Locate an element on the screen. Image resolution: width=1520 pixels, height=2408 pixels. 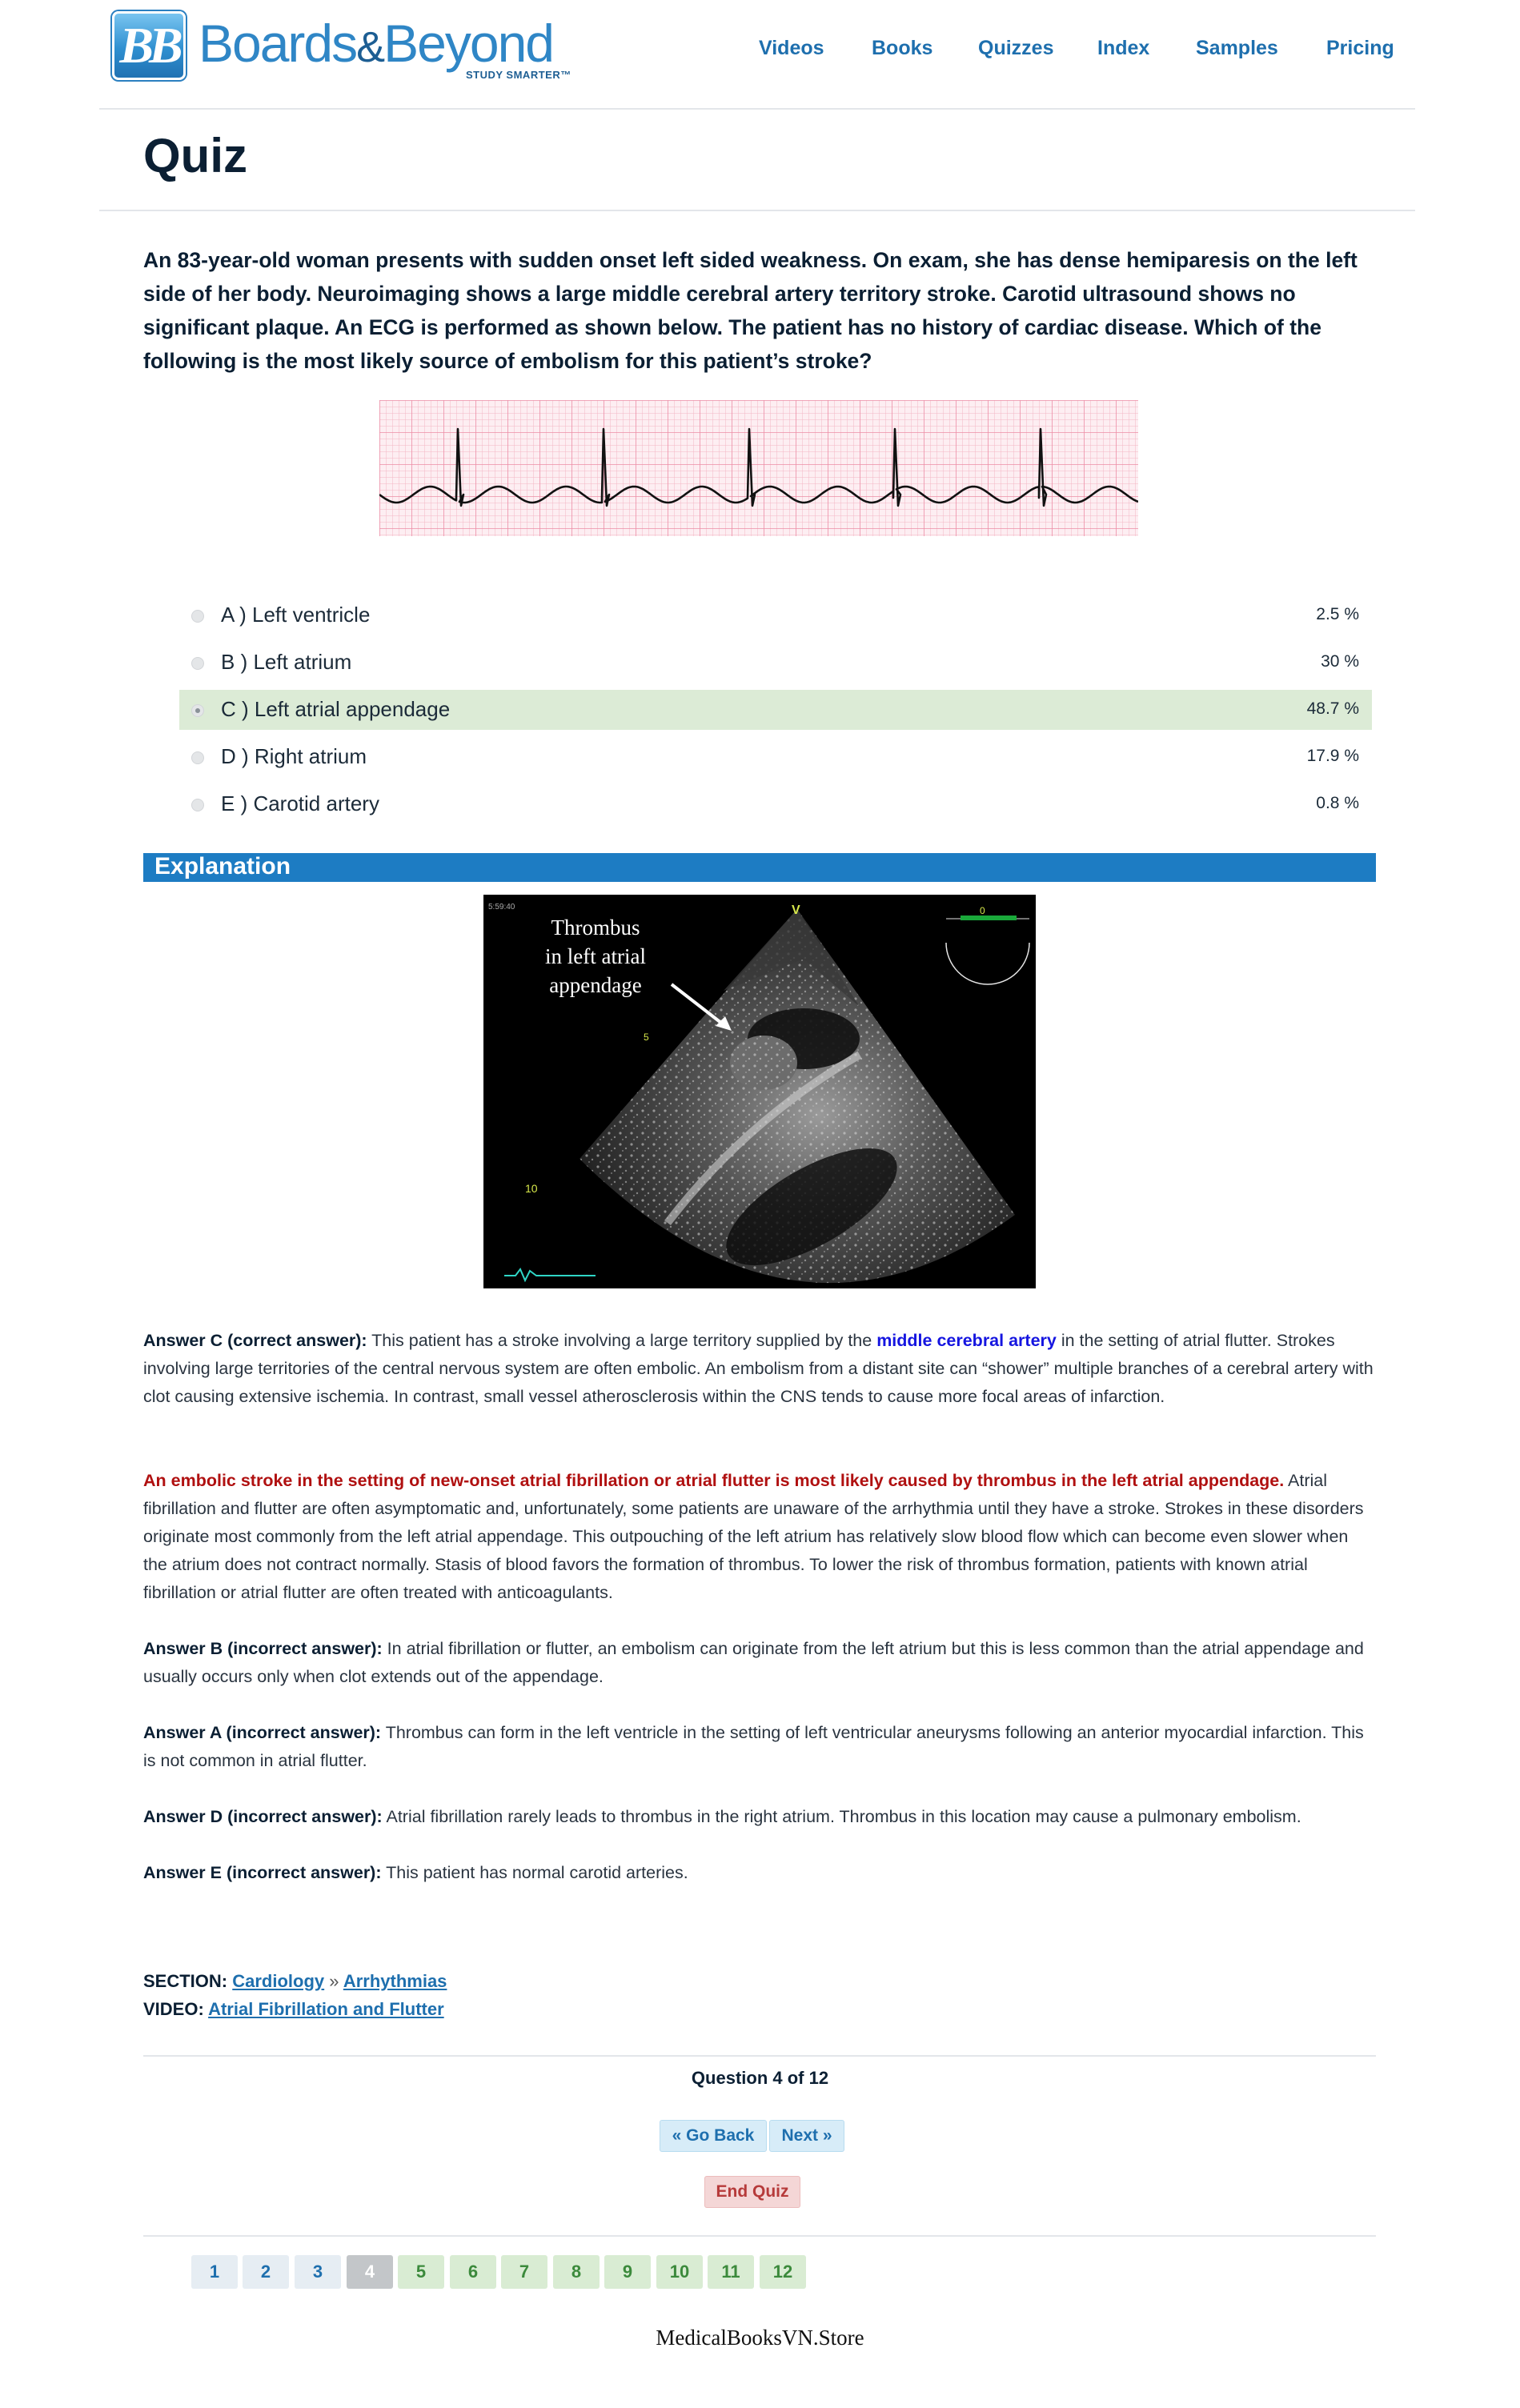
choice-e: E ) Carotid artery 0.8 % is located at coordinates (775, 804).